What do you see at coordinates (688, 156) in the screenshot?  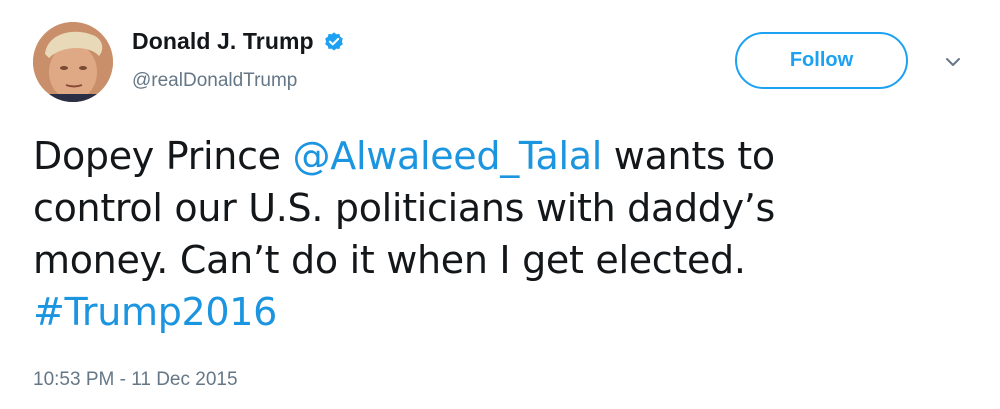 I see `tweet-text-segment: wants to` at bounding box center [688, 156].